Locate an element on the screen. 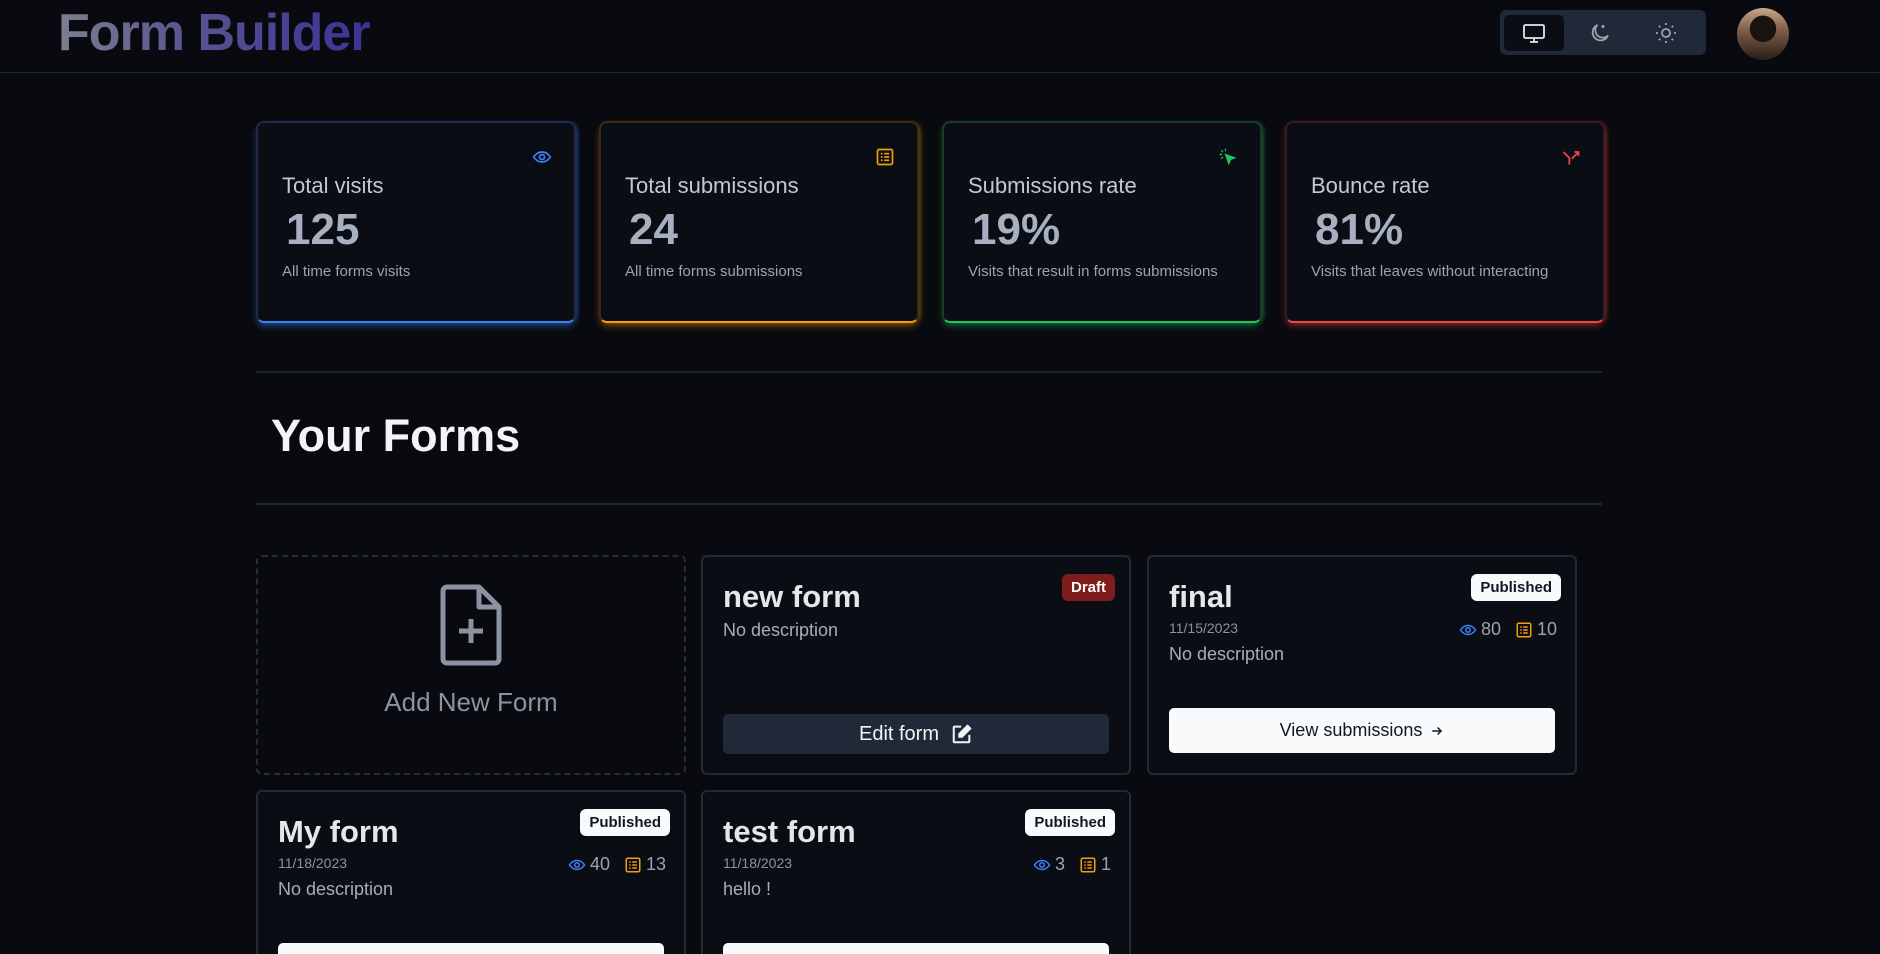 The height and width of the screenshot is (954, 1880). form-card-new-form: new form Draft No description Edit form is located at coordinates (916, 665).